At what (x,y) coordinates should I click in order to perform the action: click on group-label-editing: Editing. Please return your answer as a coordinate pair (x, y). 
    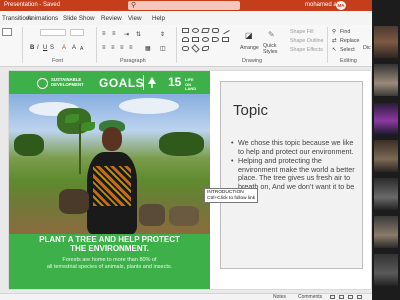
    Looking at the image, I should click on (348, 61).